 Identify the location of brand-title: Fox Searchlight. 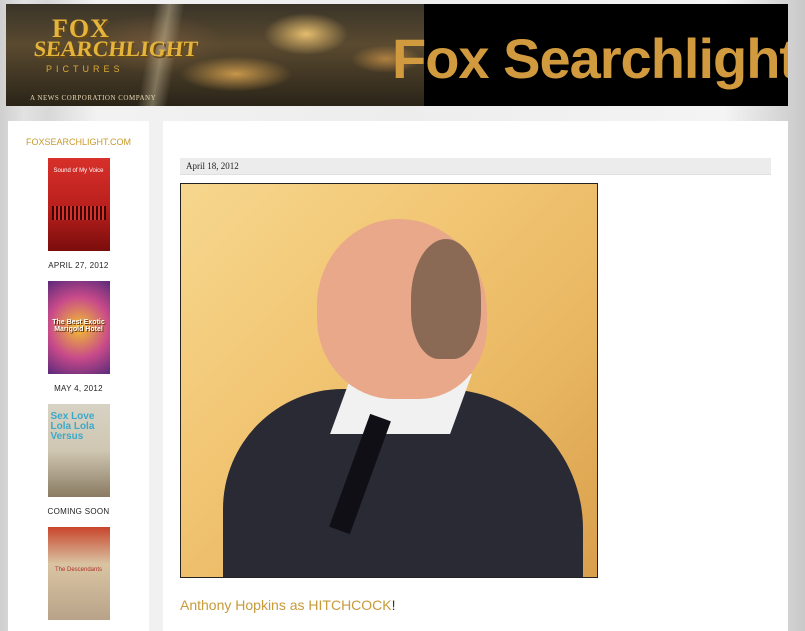
(590, 58).